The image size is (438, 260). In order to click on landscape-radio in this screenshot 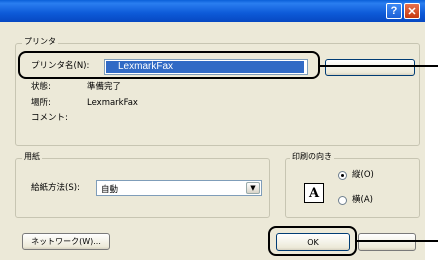, I will do `click(342, 200)`.